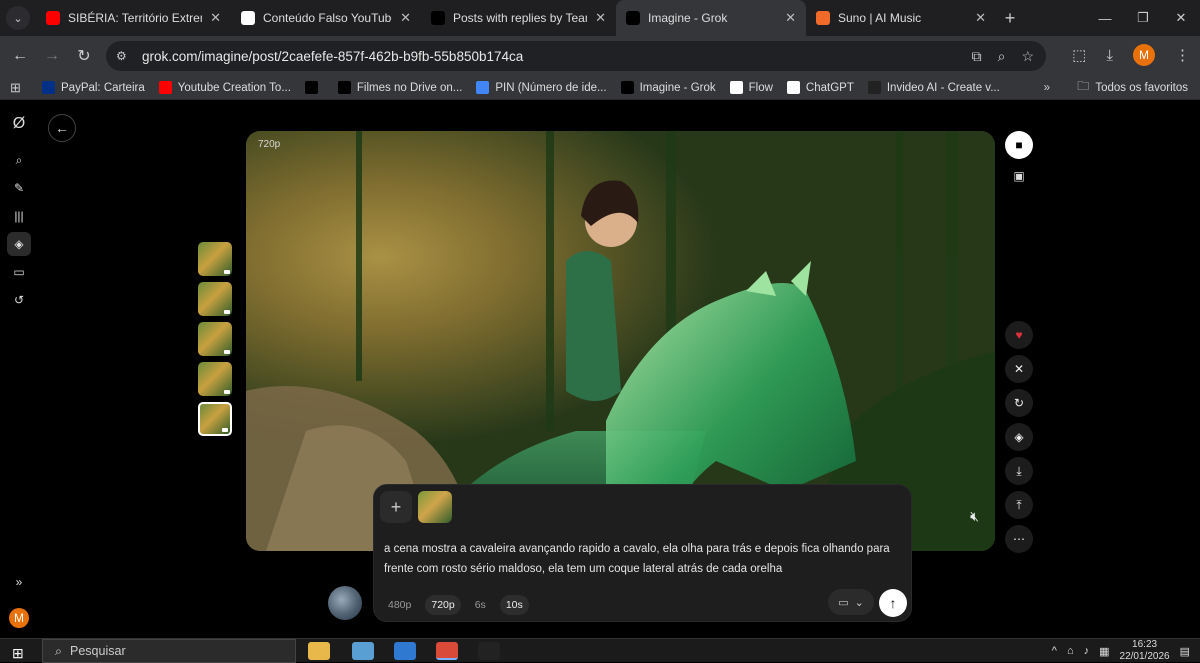  Describe the element at coordinates (1143, 18) in the screenshot. I see `restore-icon: ❐` at that location.